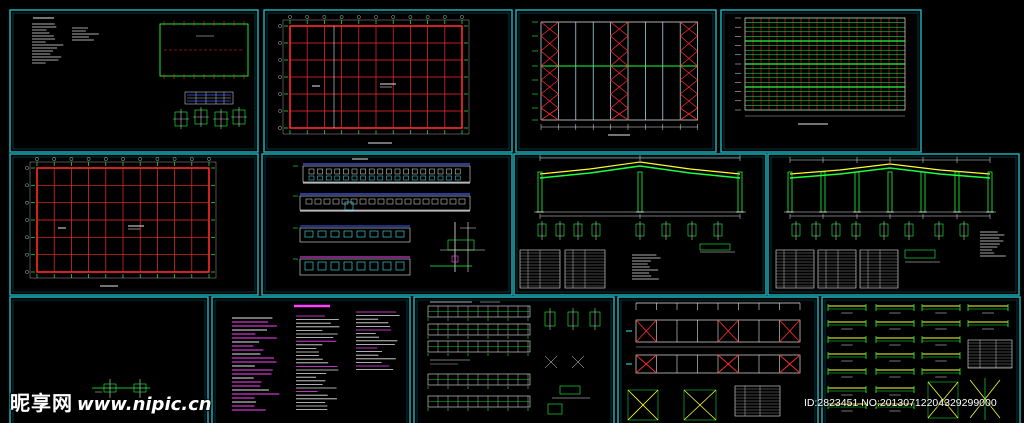 This screenshot has height=423, width=1024. What do you see at coordinates (41, 403) in the screenshot?
I see `watermark-brand: 昵享网` at bounding box center [41, 403].